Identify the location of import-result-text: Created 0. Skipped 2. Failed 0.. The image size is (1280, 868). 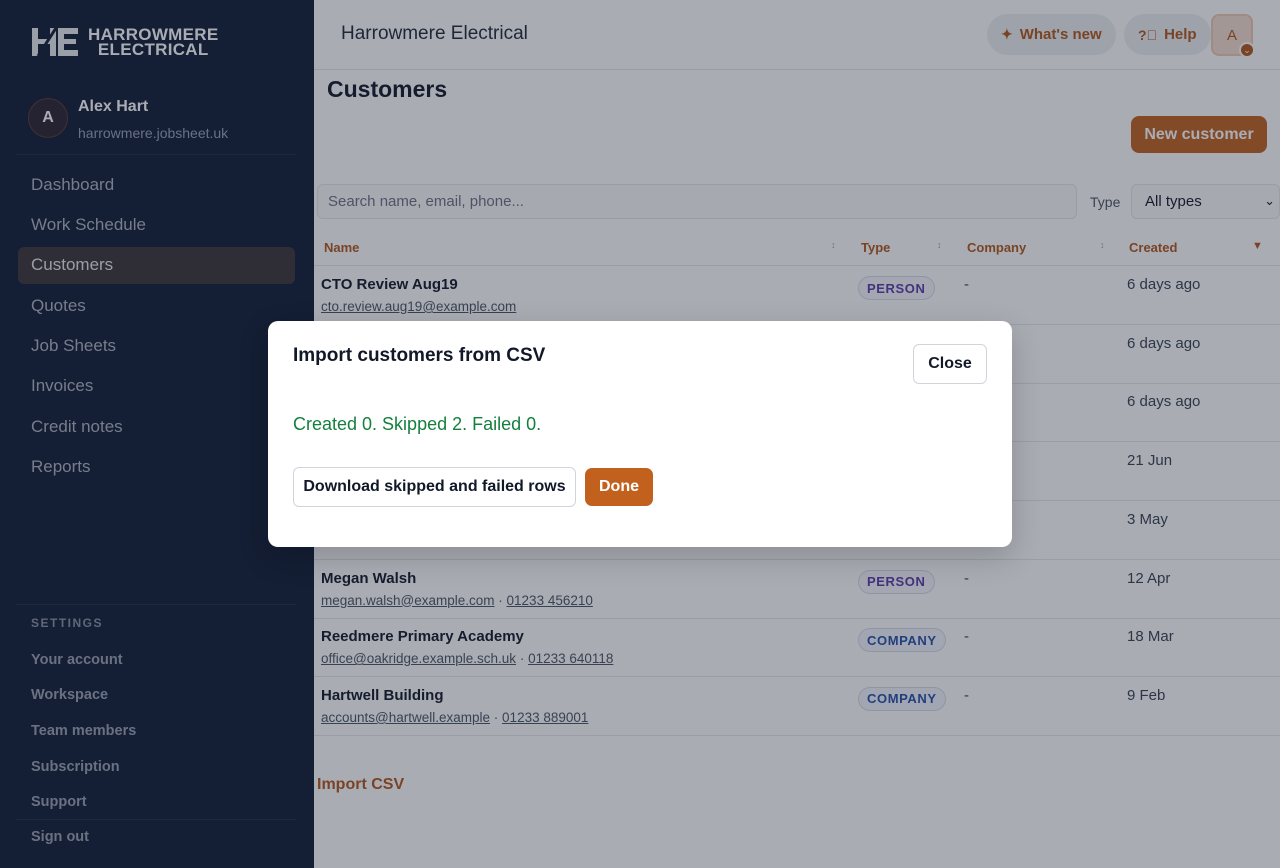
(417, 424).